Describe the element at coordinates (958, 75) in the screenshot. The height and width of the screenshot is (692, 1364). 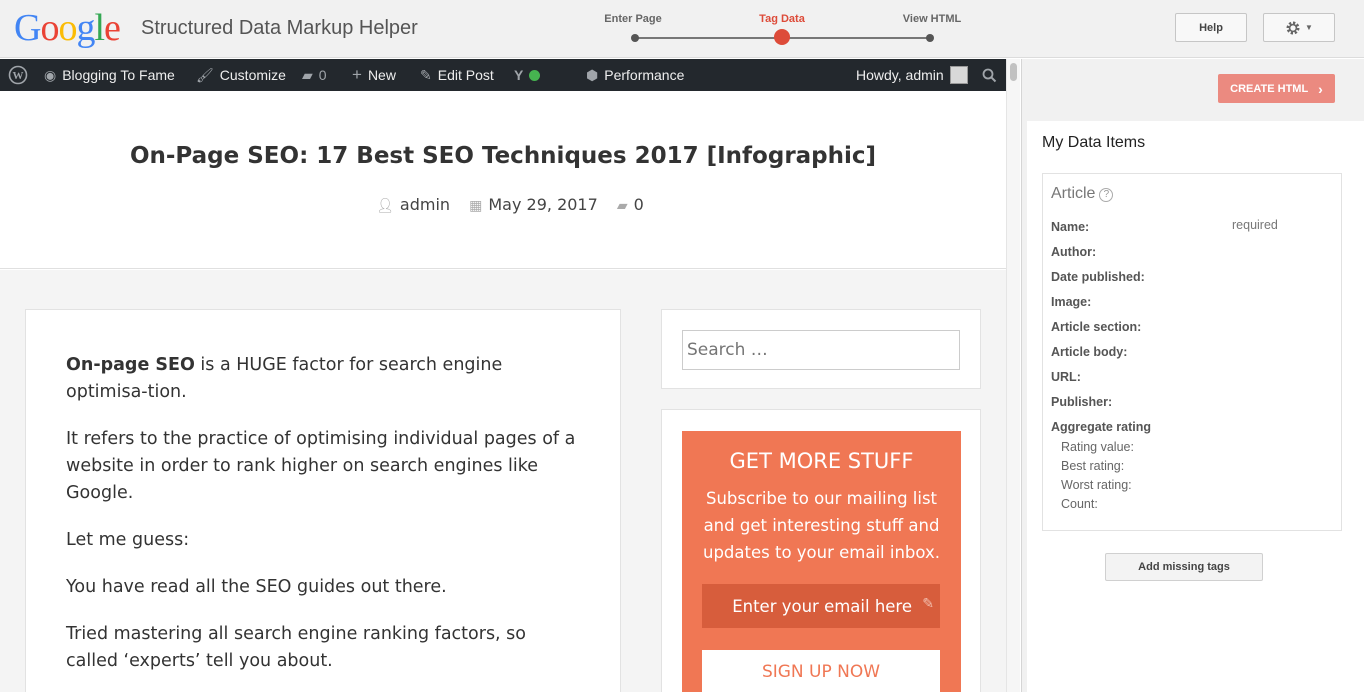
I see `avatar` at that location.